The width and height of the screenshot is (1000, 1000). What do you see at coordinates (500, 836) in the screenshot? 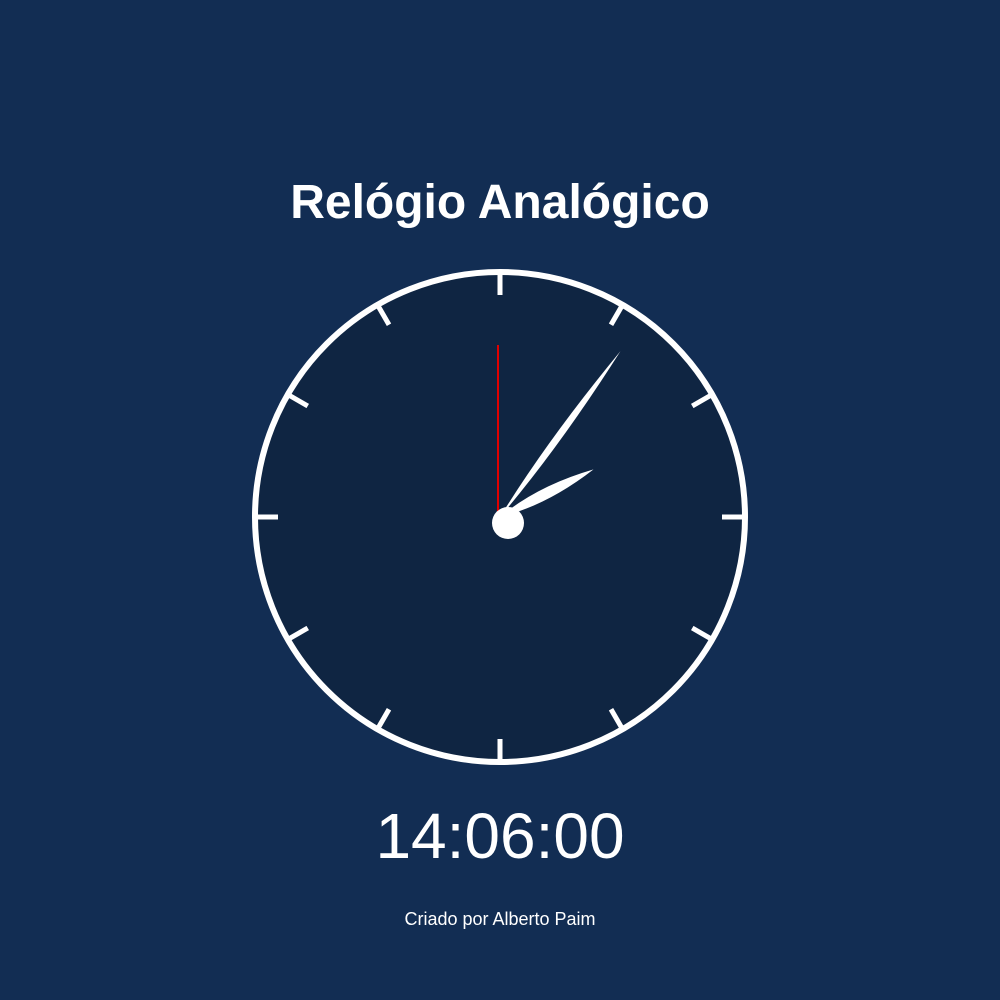
I see `digital-time: 14:06:00` at bounding box center [500, 836].